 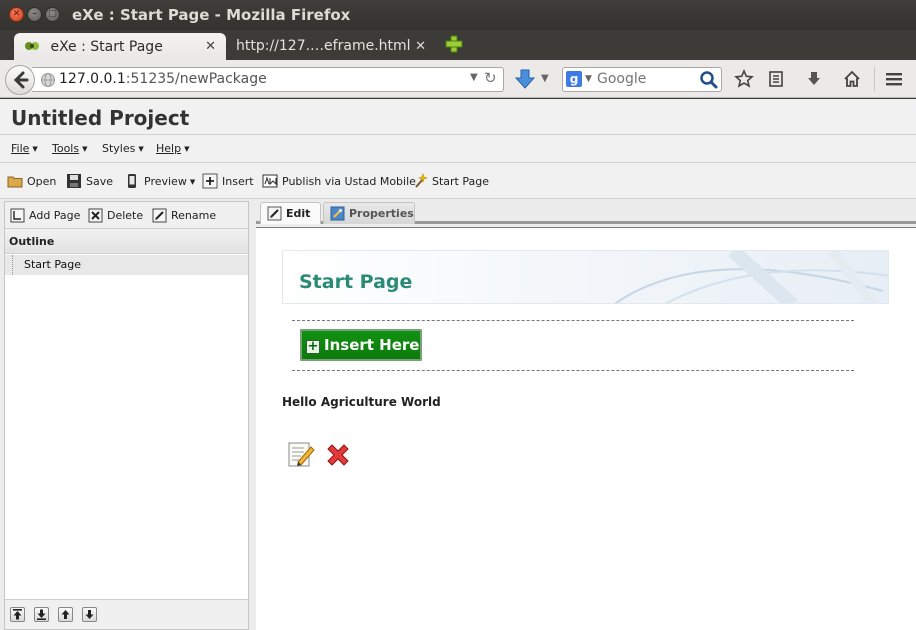 I want to click on outline-toolbar: Add Page Delete Rename, so click(x=126, y=215).